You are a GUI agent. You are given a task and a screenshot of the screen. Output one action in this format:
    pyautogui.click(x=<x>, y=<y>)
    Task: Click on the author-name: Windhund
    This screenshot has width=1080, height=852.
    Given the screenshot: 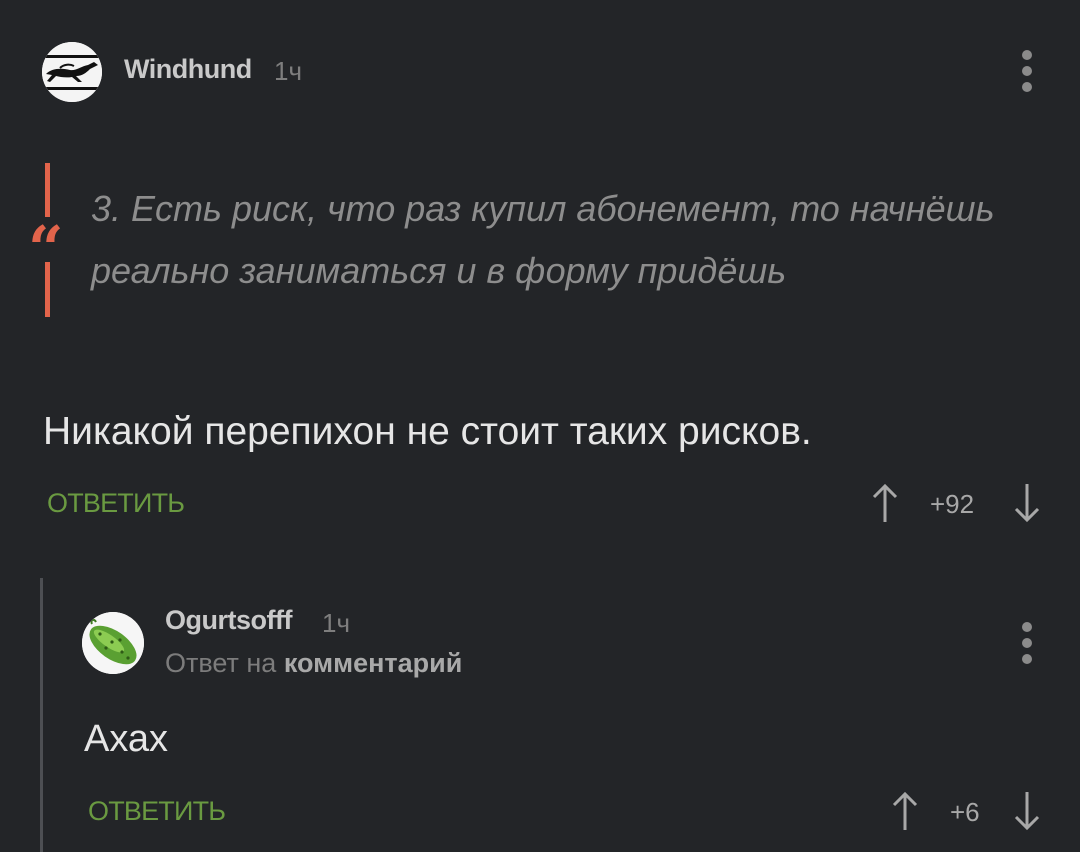 What is the action you would take?
    pyautogui.click(x=188, y=69)
    